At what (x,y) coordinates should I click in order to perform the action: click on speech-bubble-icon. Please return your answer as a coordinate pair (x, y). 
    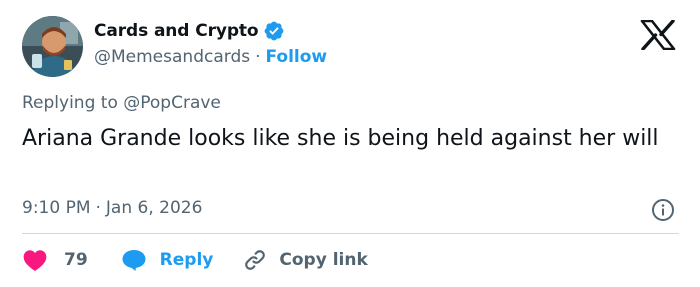
    Looking at the image, I should click on (134, 260).